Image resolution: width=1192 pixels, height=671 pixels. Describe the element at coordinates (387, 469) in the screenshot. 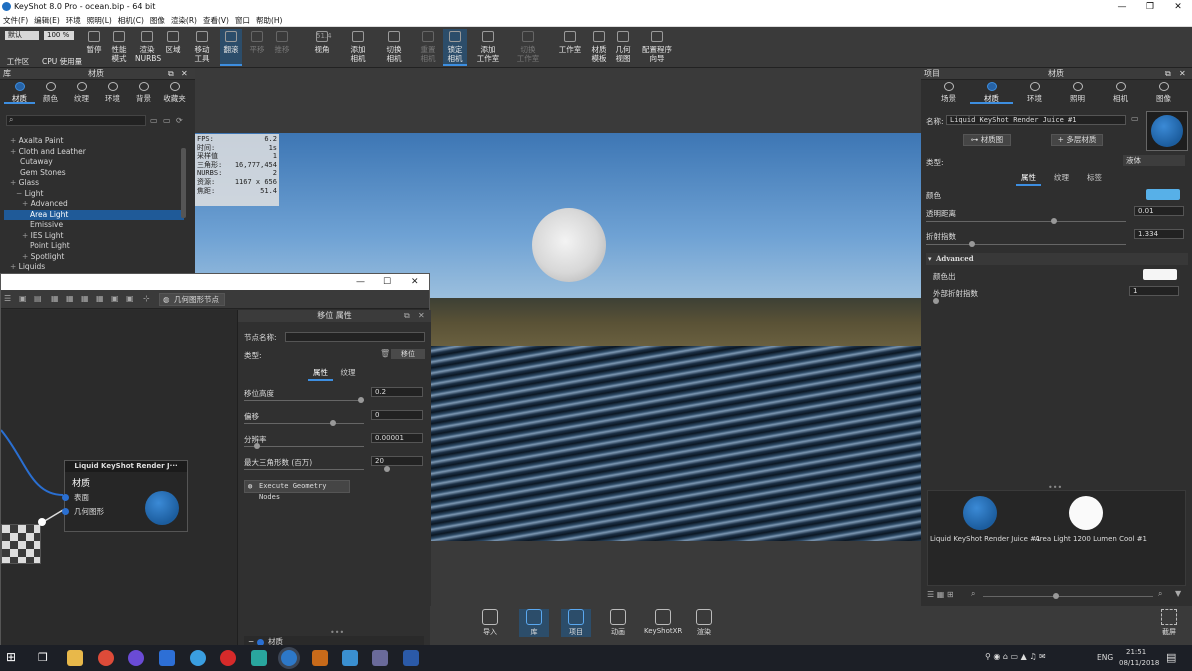

I see `field-slider-knob` at that location.